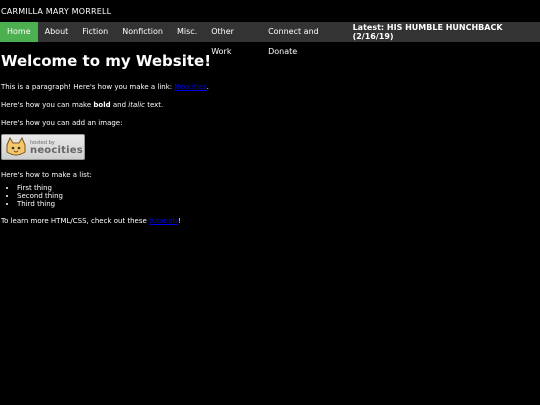 Image resolution: width=540 pixels, height=405 pixels. What do you see at coordinates (102, 105) in the screenshot?
I see `bold-text: bold` at bounding box center [102, 105].